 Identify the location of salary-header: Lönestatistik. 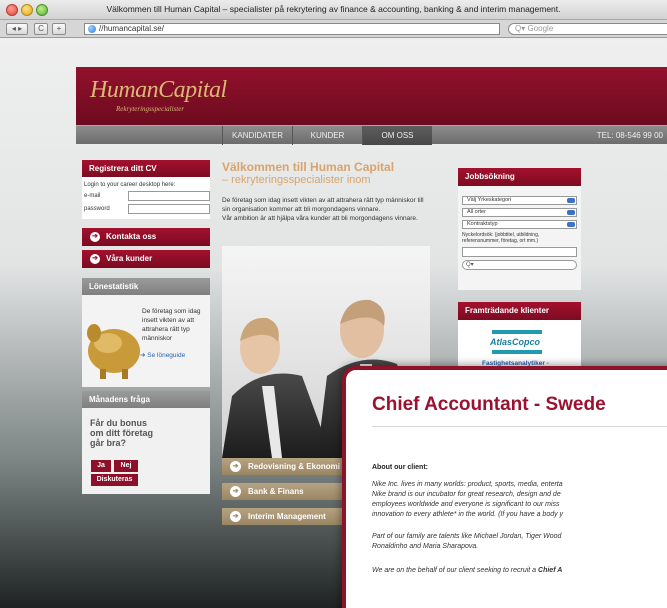
(146, 286).